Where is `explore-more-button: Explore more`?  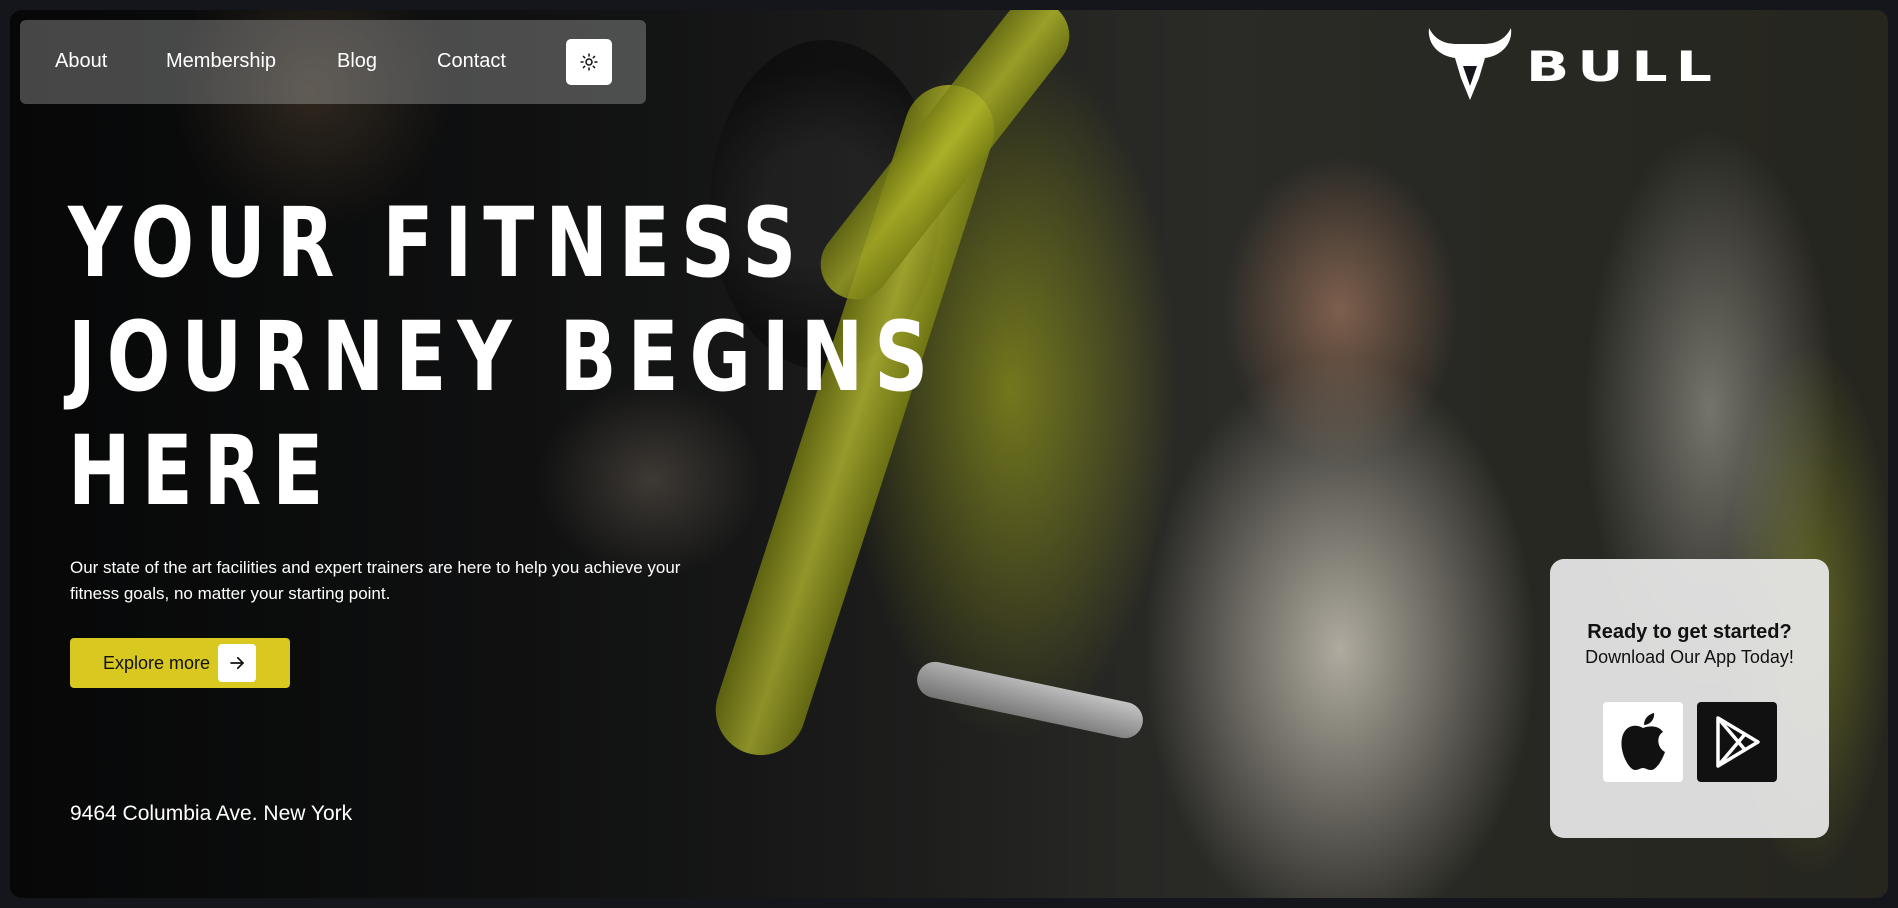 explore-more-button: Explore more is located at coordinates (180, 663).